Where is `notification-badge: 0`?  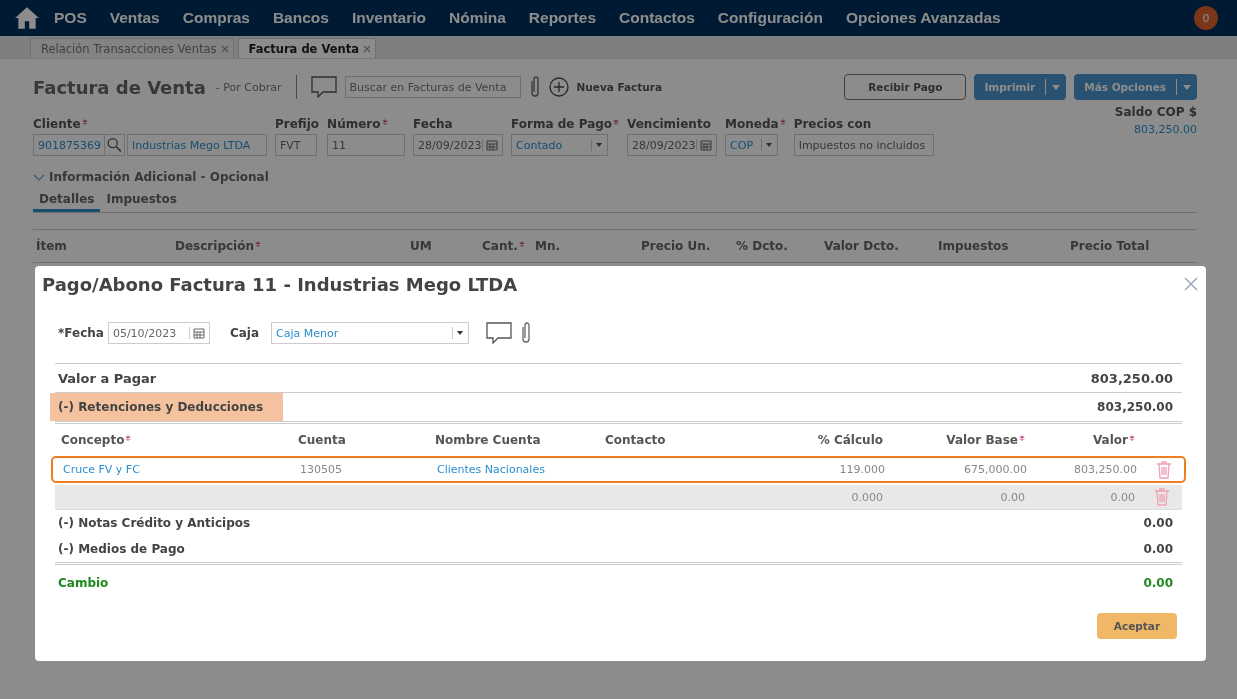 notification-badge: 0 is located at coordinates (1206, 18).